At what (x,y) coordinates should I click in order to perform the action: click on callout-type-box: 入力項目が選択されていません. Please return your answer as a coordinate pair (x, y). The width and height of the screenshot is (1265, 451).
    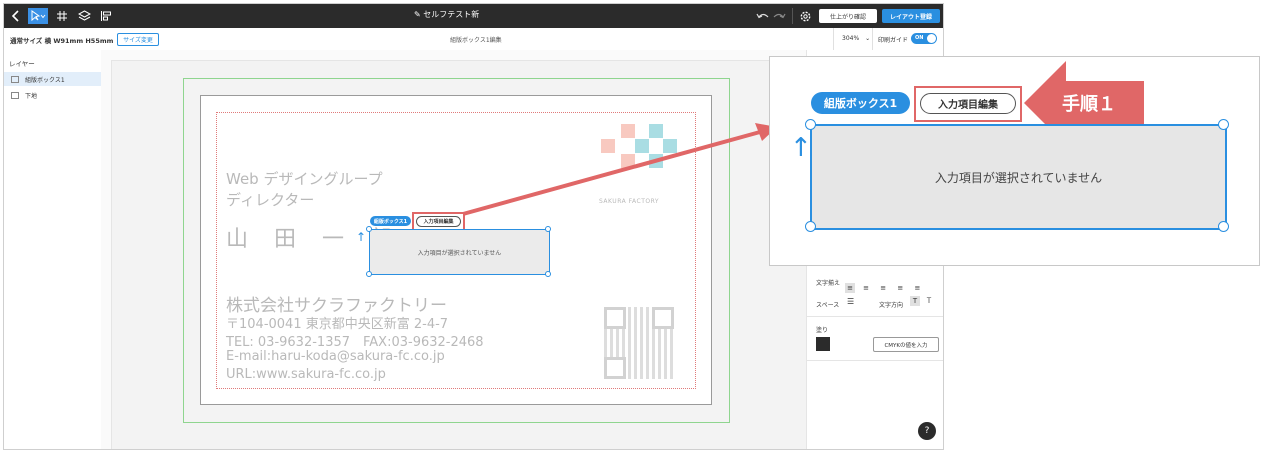
    Looking at the image, I should click on (1018, 177).